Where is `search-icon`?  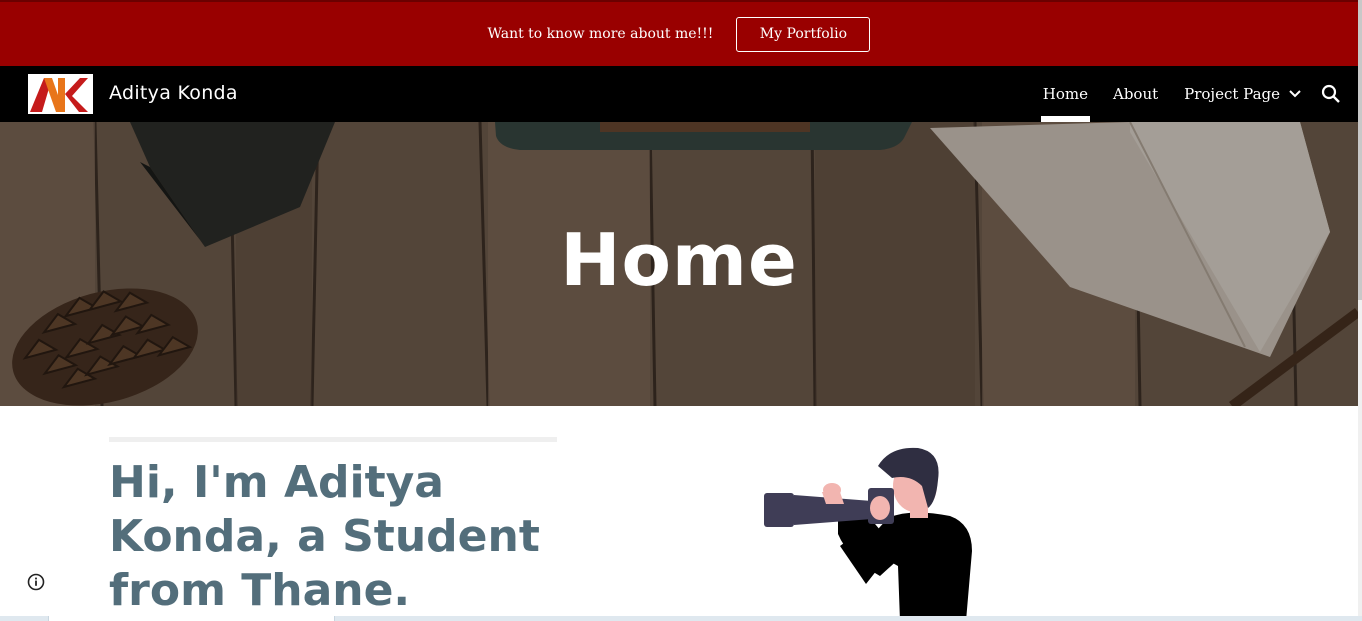
search-icon is located at coordinates (1331, 94).